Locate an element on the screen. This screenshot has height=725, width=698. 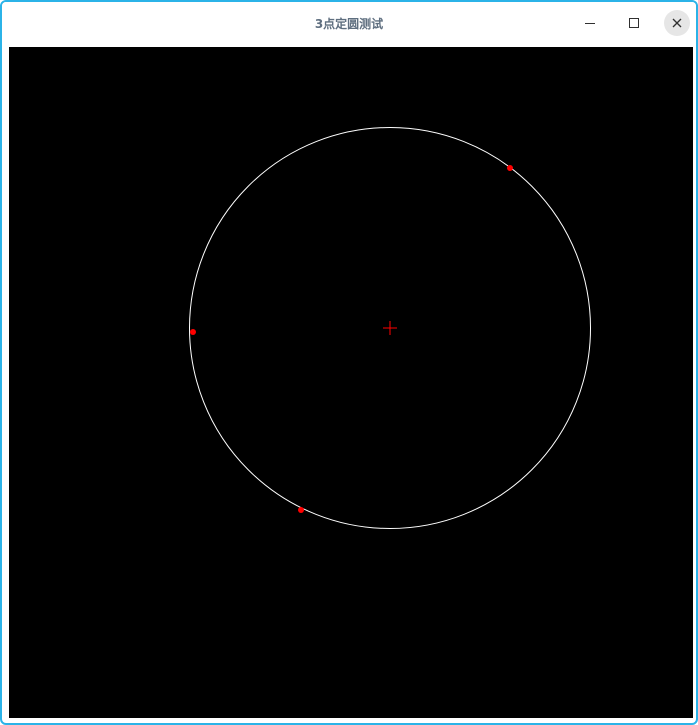
maximize-icon is located at coordinates (634, 23).